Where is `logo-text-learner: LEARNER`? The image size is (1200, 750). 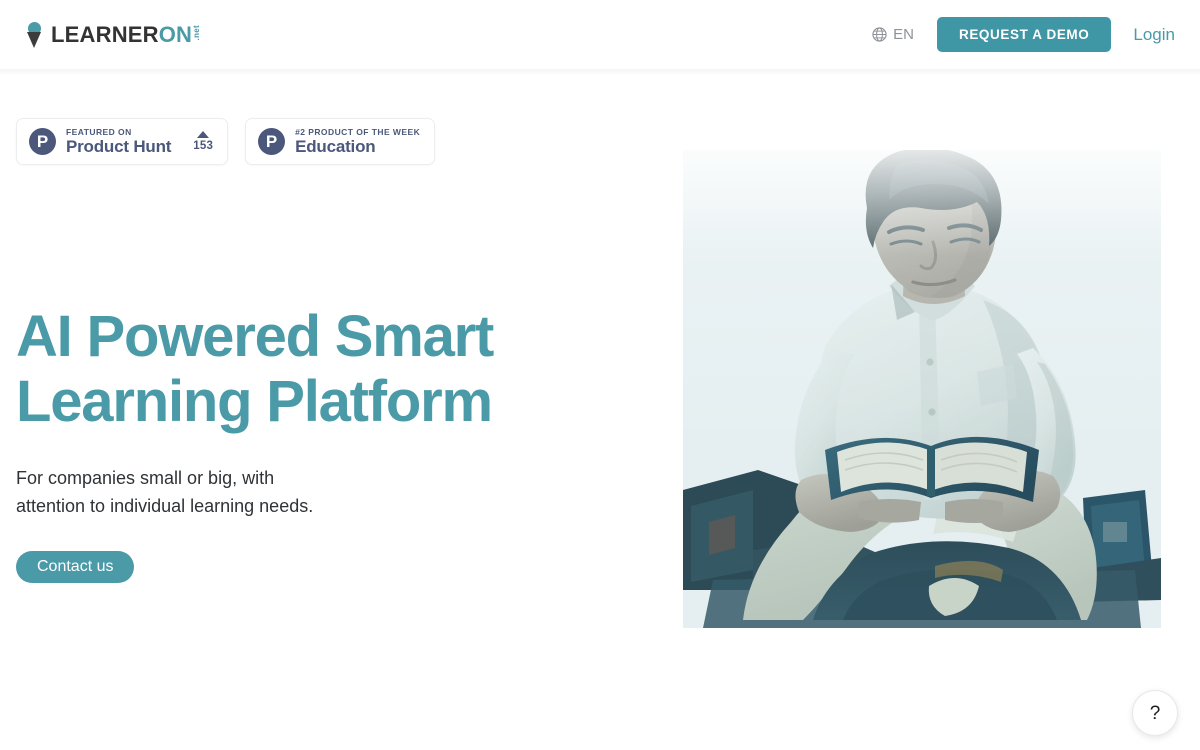
logo-text-learner: LEARNER is located at coordinates (105, 34).